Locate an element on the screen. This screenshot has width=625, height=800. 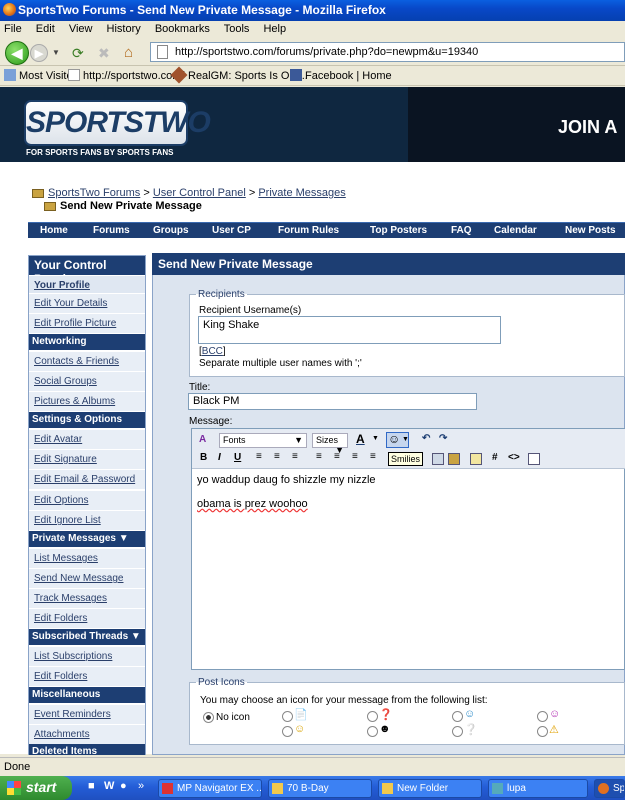
firefox-quicklaunch-icon: ● is located at coordinates (123, 786).